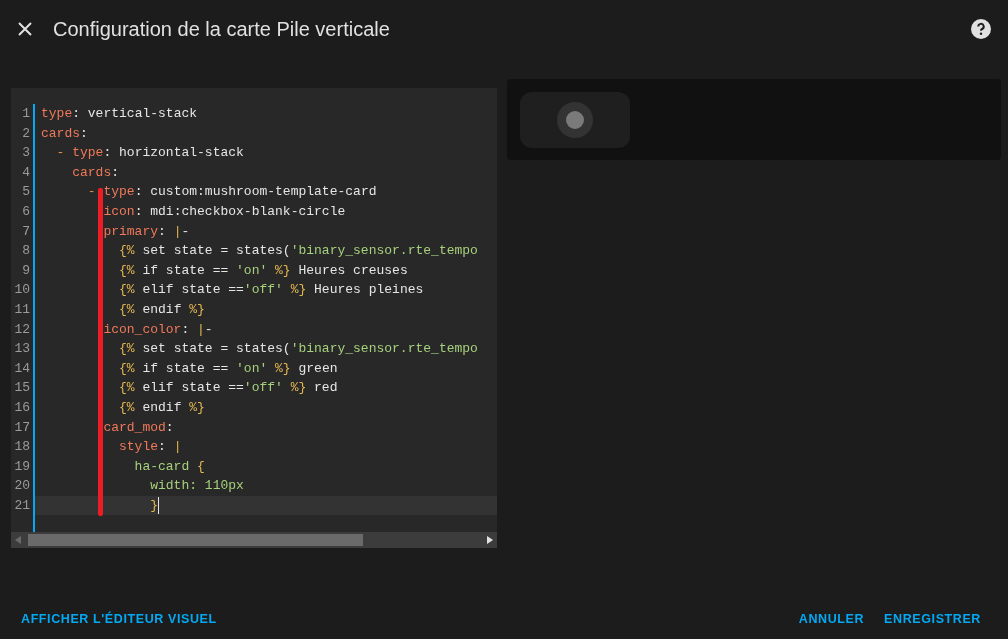 The image size is (1008, 639). Describe the element at coordinates (22, 486) in the screenshot. I see `line-number: 20` at that location.